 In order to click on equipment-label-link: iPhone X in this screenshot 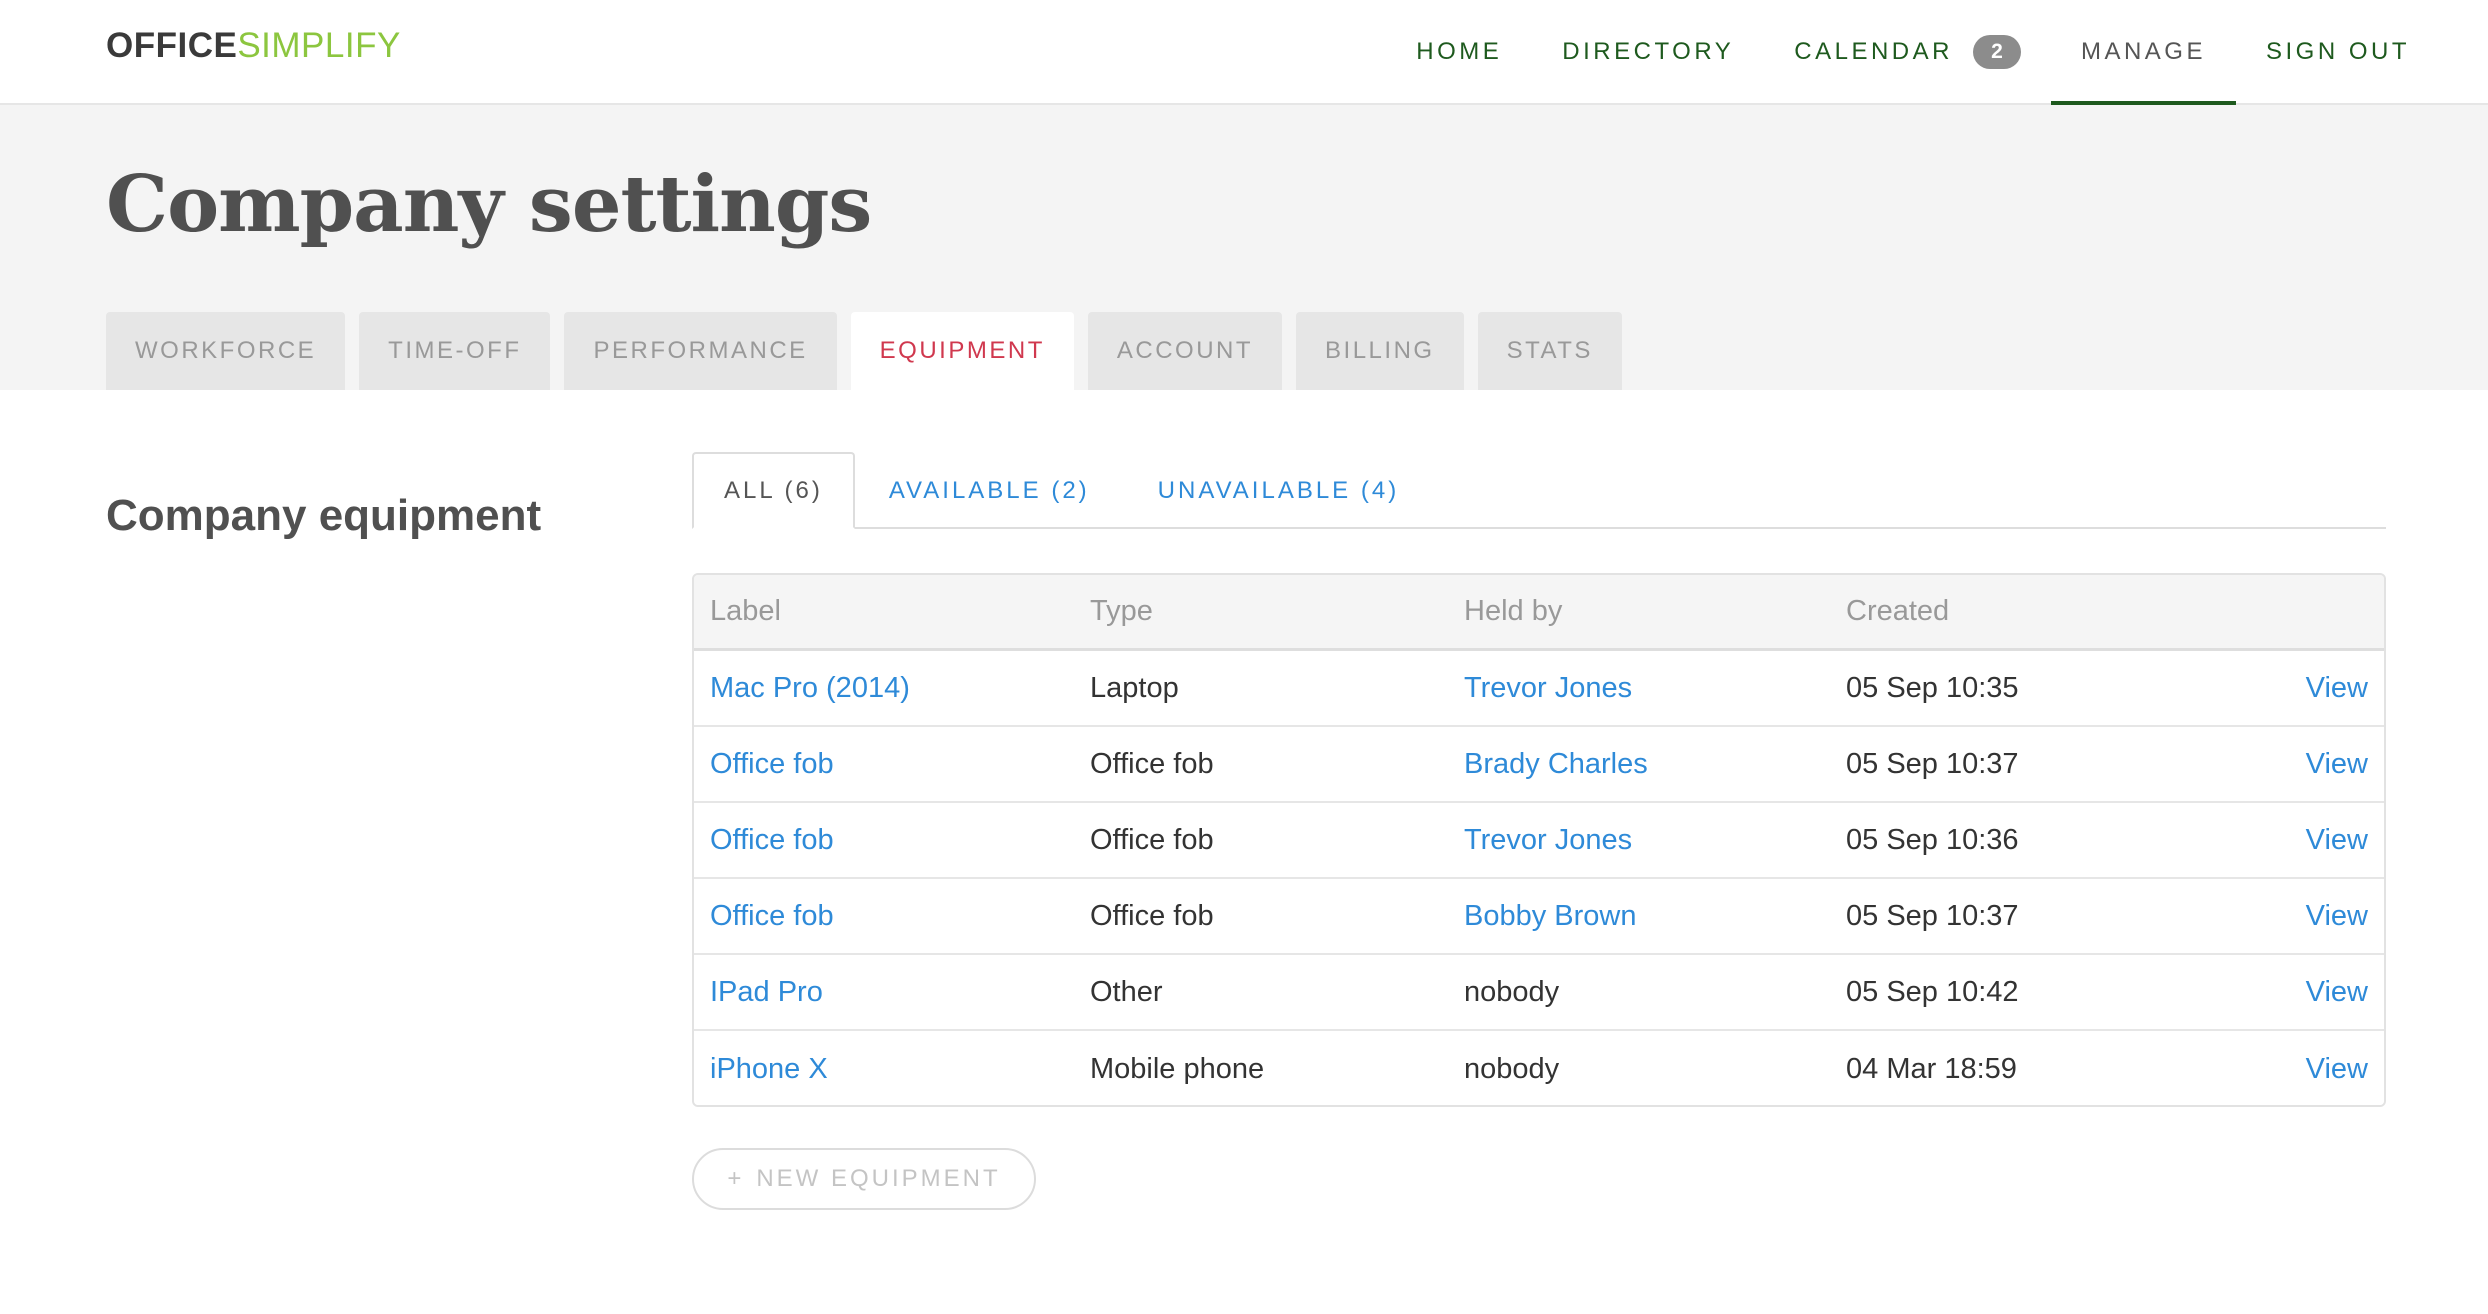, I will do `click(892, 1069)`.